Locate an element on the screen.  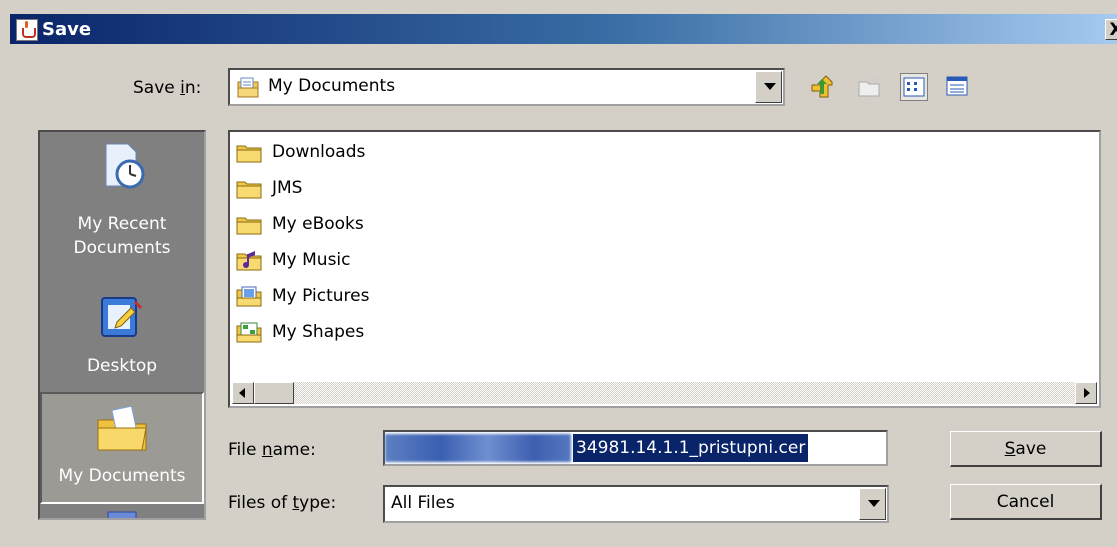
save-in-value: My Documents is located at coordinates (332, 86).